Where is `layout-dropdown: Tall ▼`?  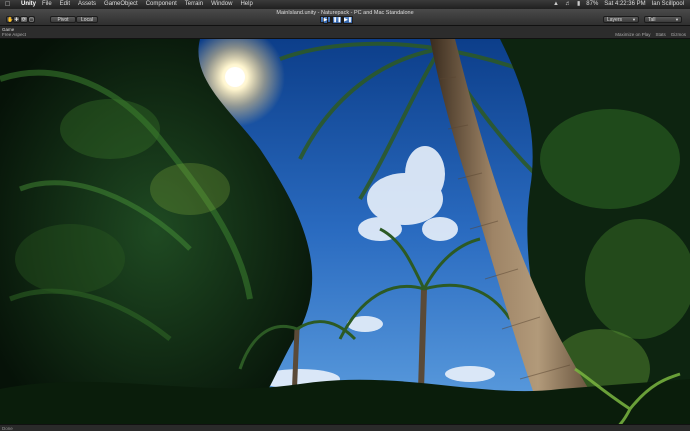
layout-dropdown: Tall ▼ is located at coordinates (663, 19).